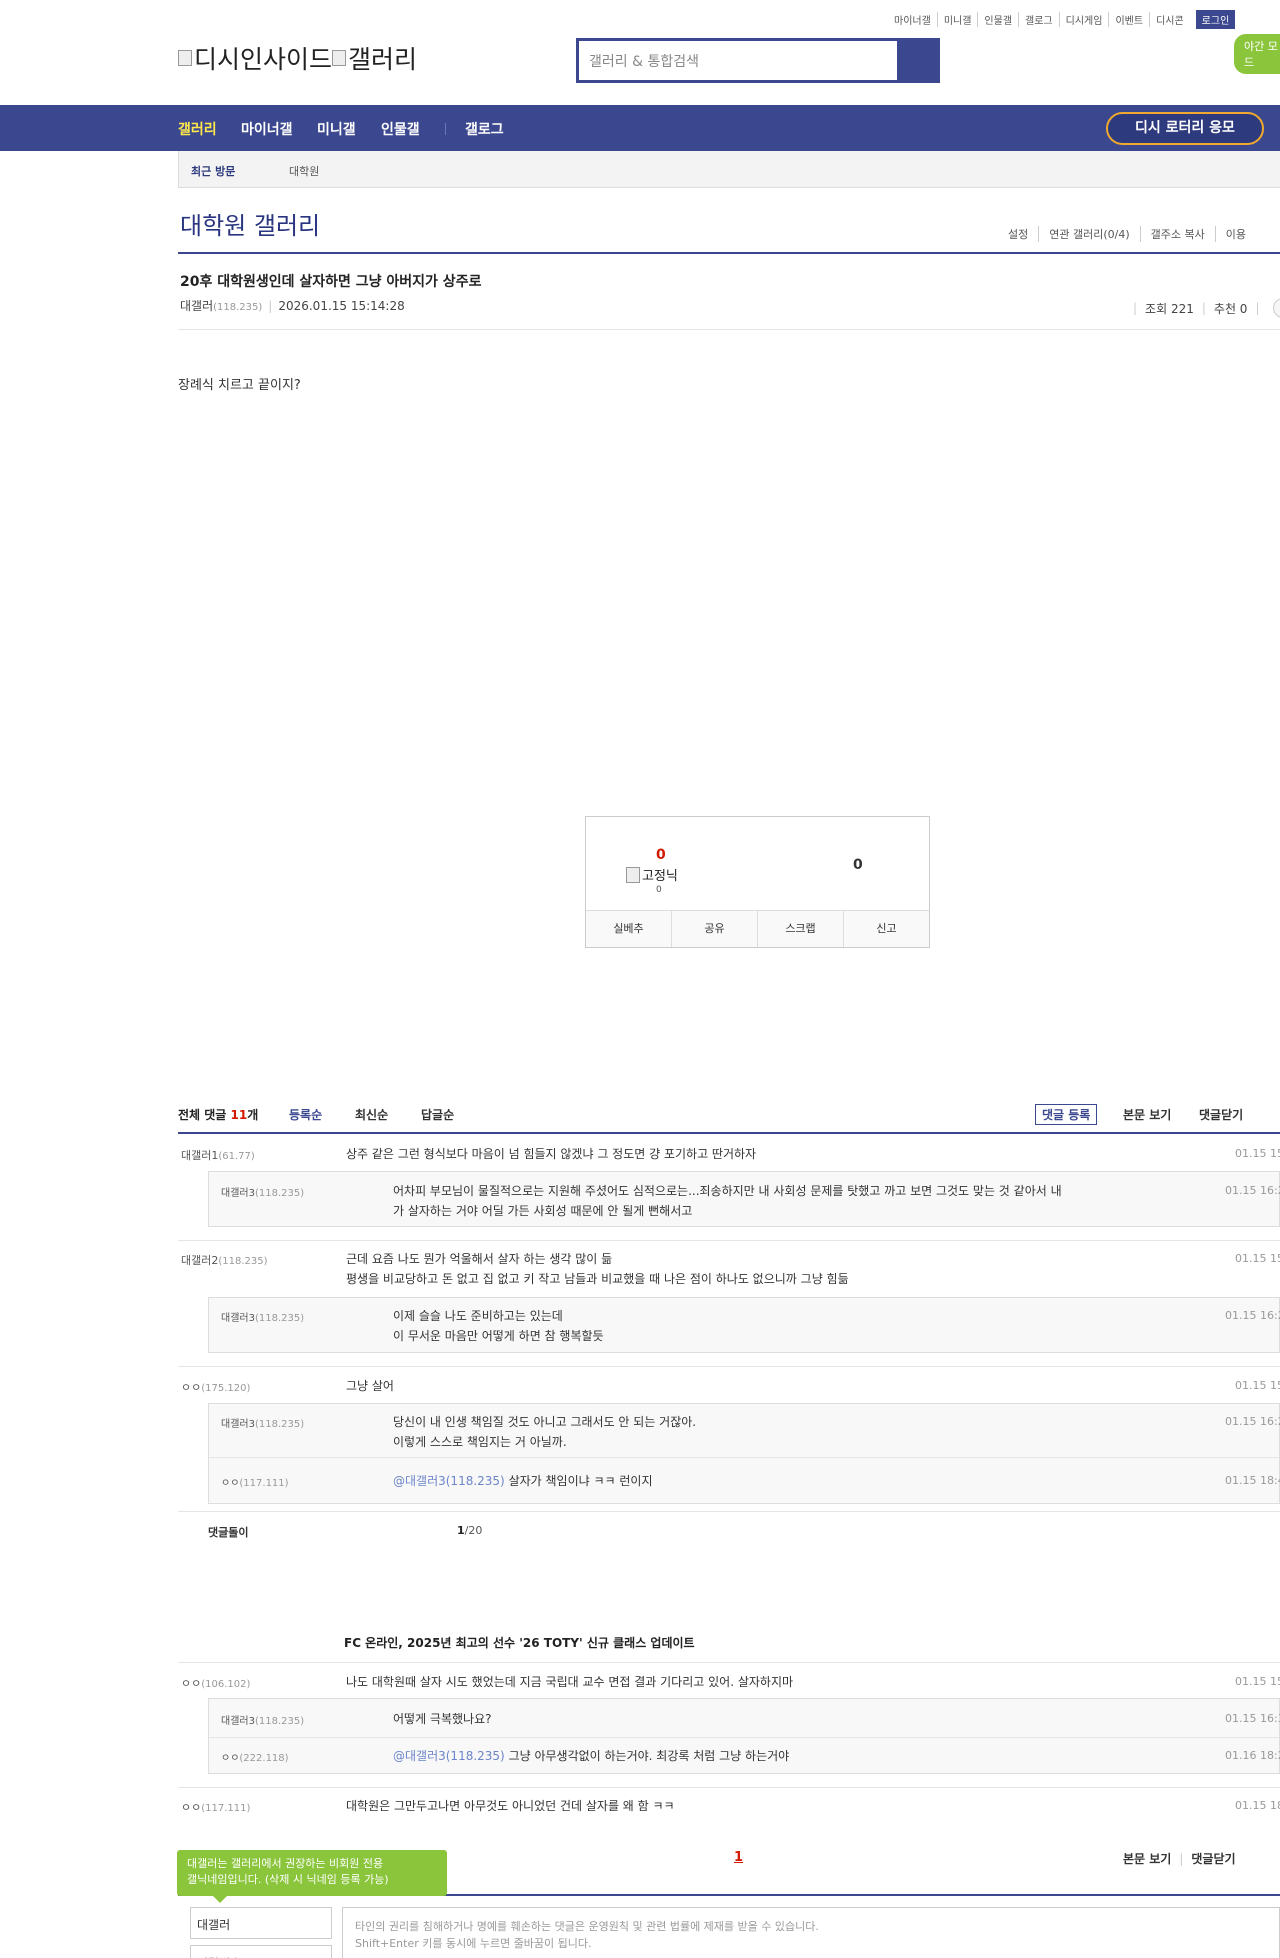  What do you see at coordinates (215, 1807) in the screenshot?
I see `comment-nick: ㅇㅇ(117.111)` at bounding box center [215, 1807].